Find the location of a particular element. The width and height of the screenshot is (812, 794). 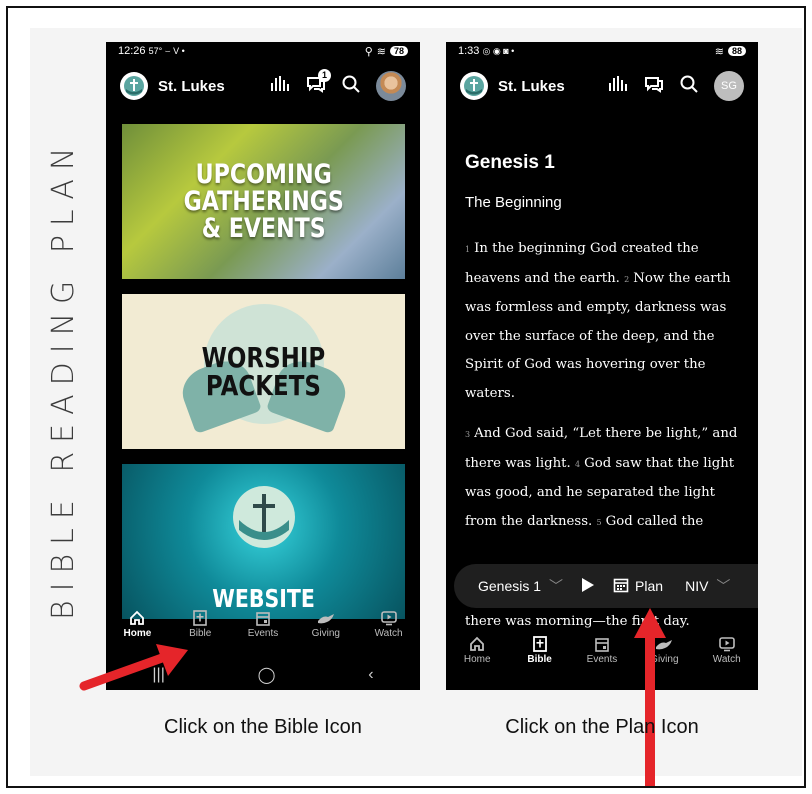

caption-left: Click on the Bible Icon is located at coordinates (263, 727).